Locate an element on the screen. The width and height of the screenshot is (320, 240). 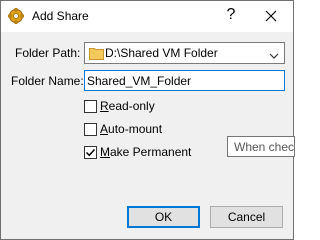
title-bar: Add Share ? is located at coordinates (147, 16).